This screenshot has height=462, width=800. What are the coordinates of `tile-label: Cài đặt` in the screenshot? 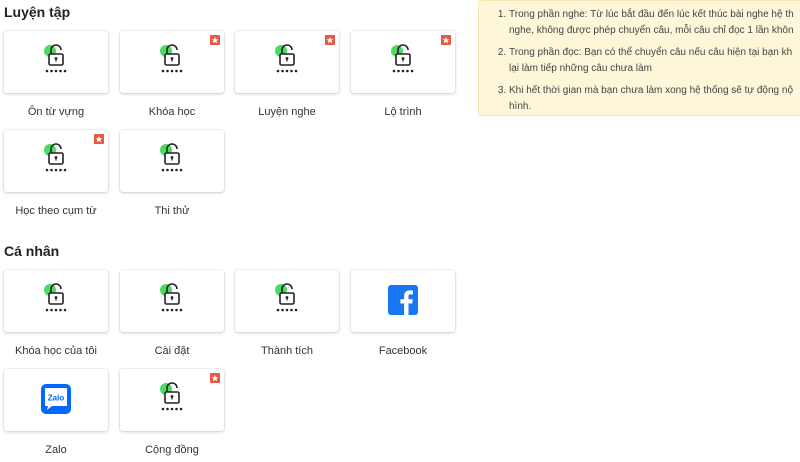 It's located at (172, 351).